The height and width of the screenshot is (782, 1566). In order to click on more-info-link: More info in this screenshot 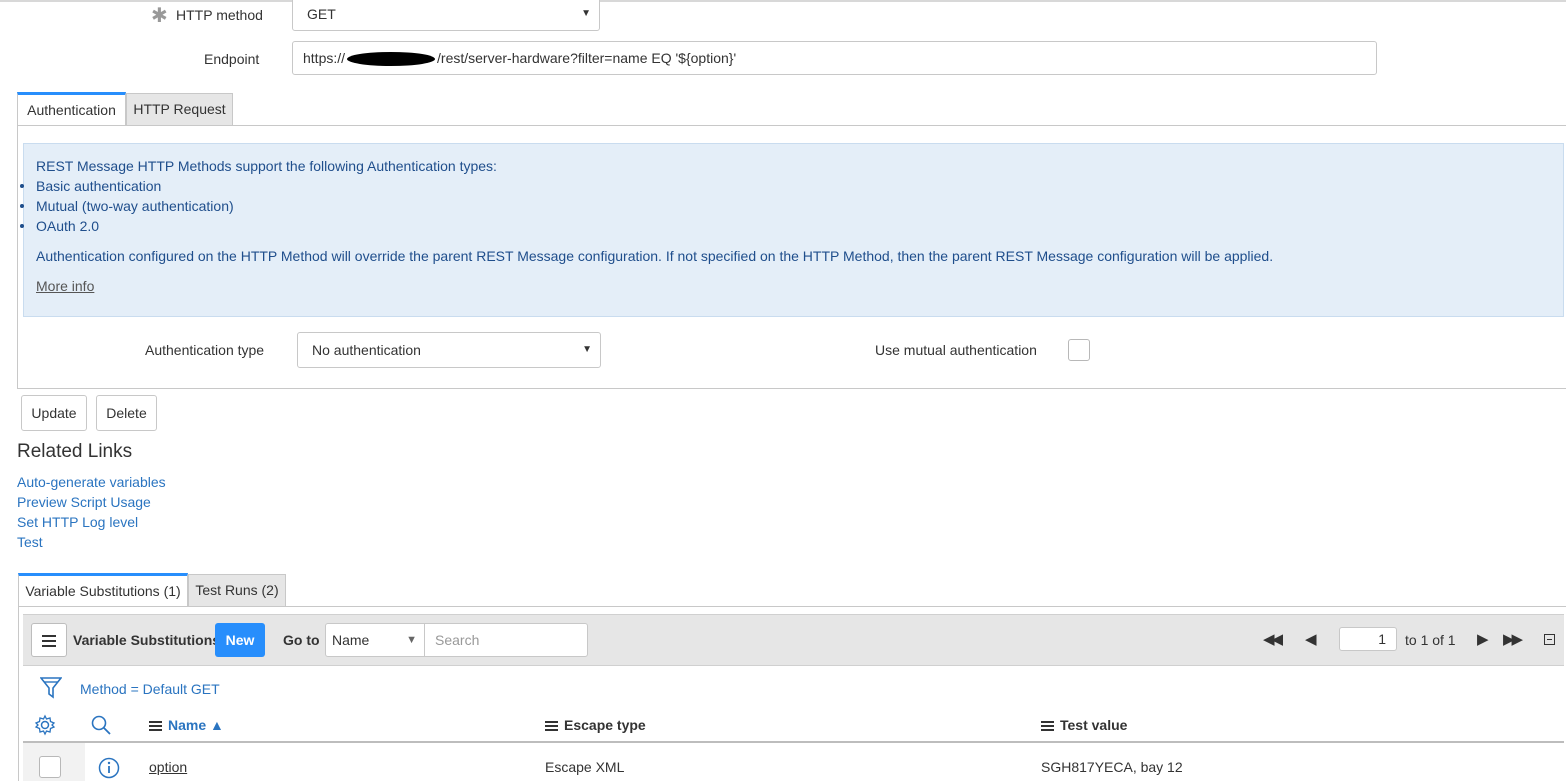, I will do `click(65, 286)`.